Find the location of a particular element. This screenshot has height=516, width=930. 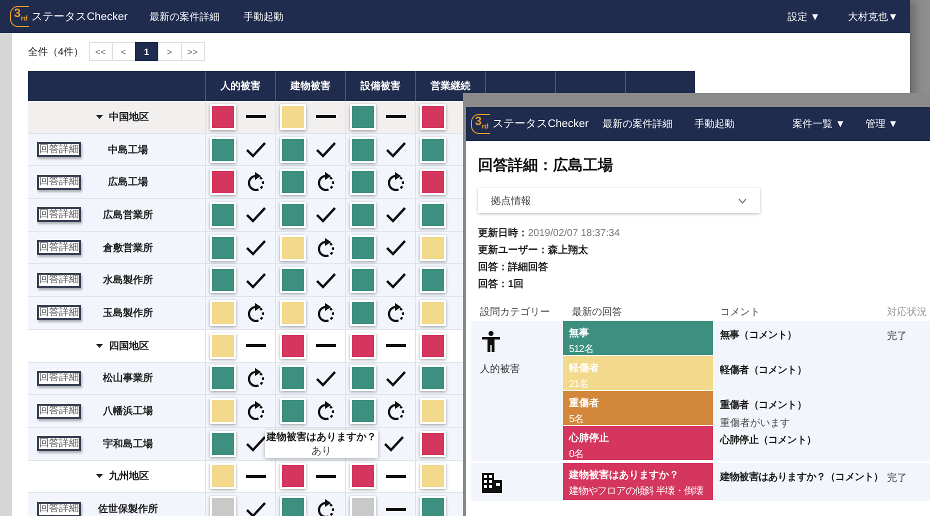

category-name: 人的被害 is located at coordinates (500, 369).